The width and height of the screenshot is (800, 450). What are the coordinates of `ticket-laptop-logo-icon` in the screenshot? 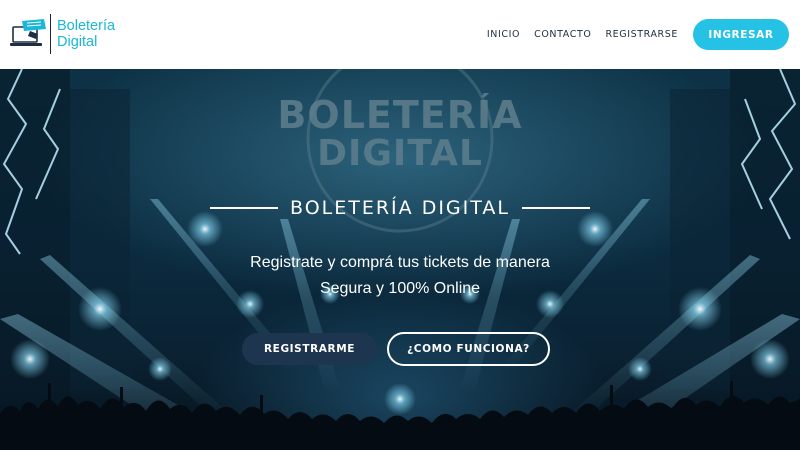 It's located at (28, 32).